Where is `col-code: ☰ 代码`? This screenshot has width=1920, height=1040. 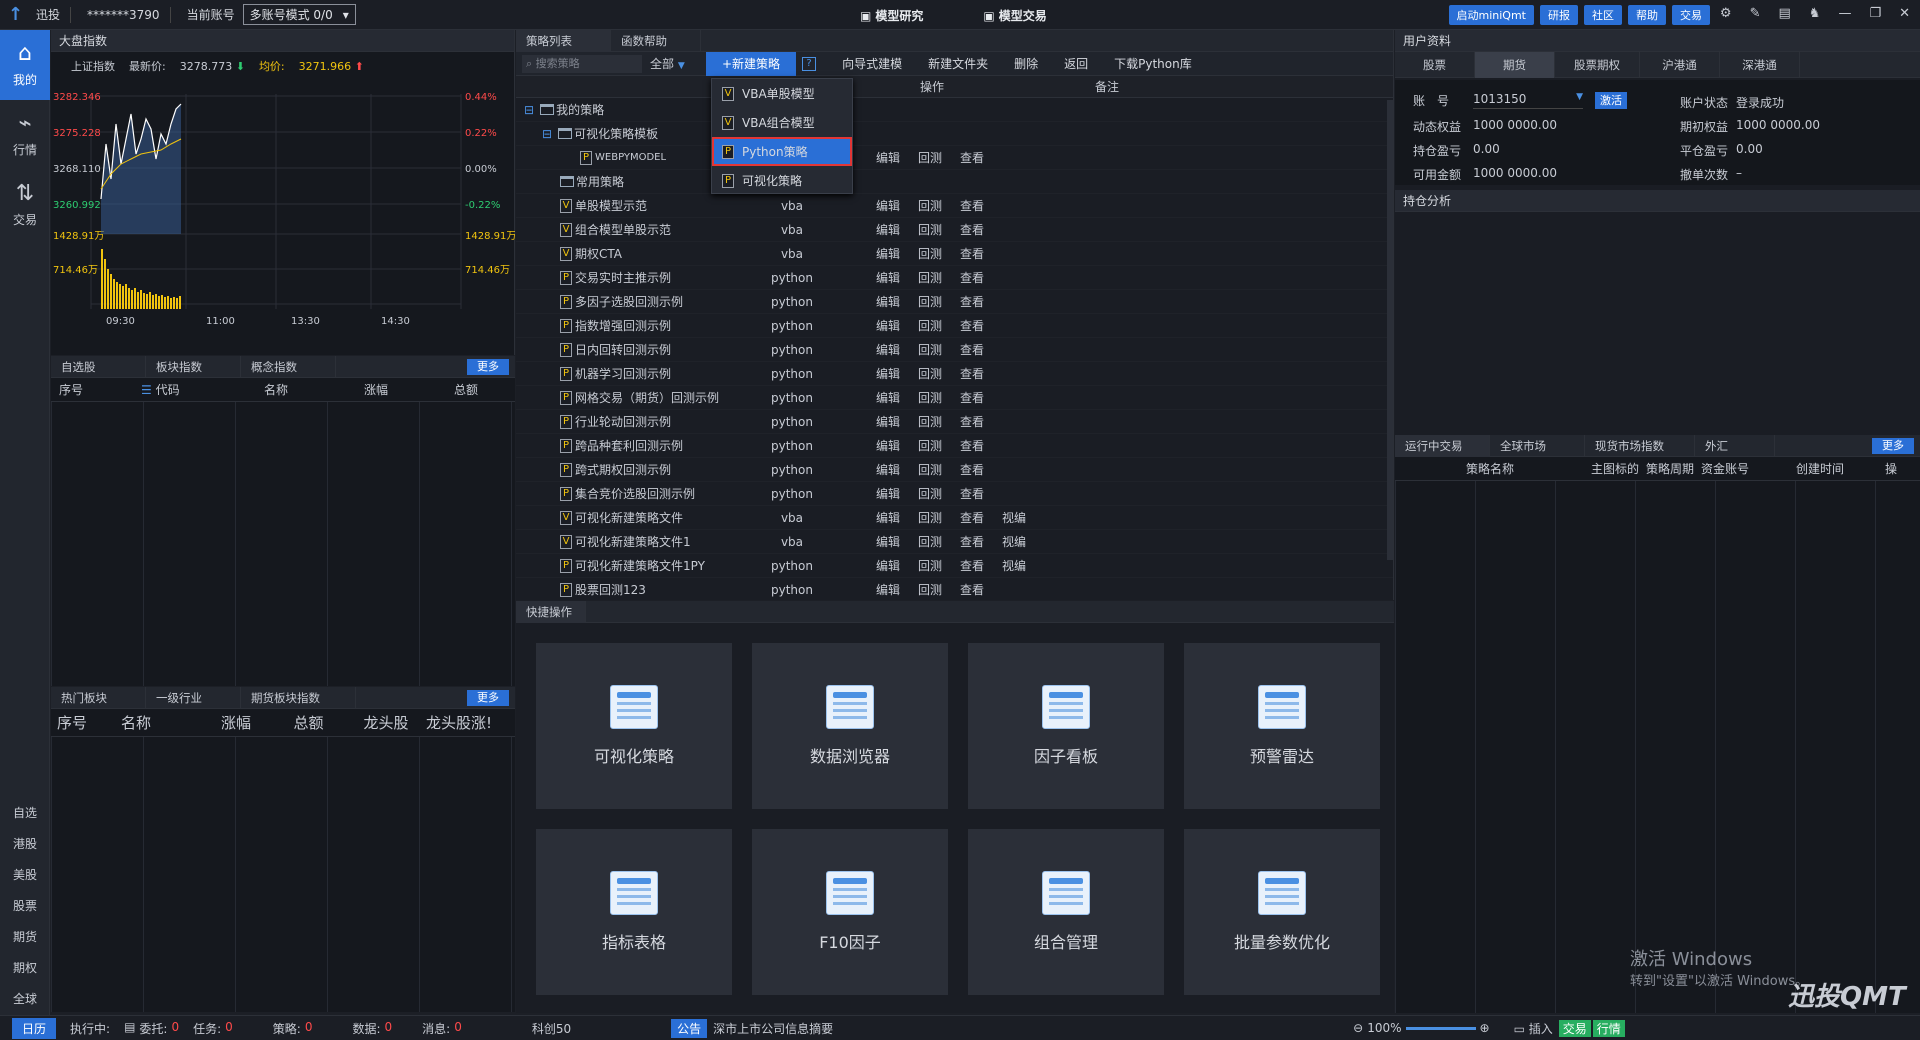
col-code: ☰ 代码 is located at coordinates (171, 389).